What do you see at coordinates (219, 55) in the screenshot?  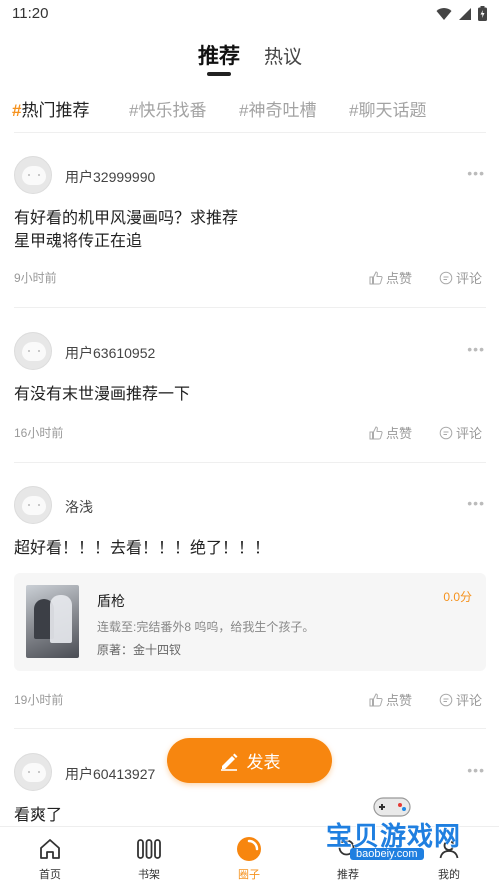 I see `tab-recommend: 推荐` at bounding box center [219, 55].